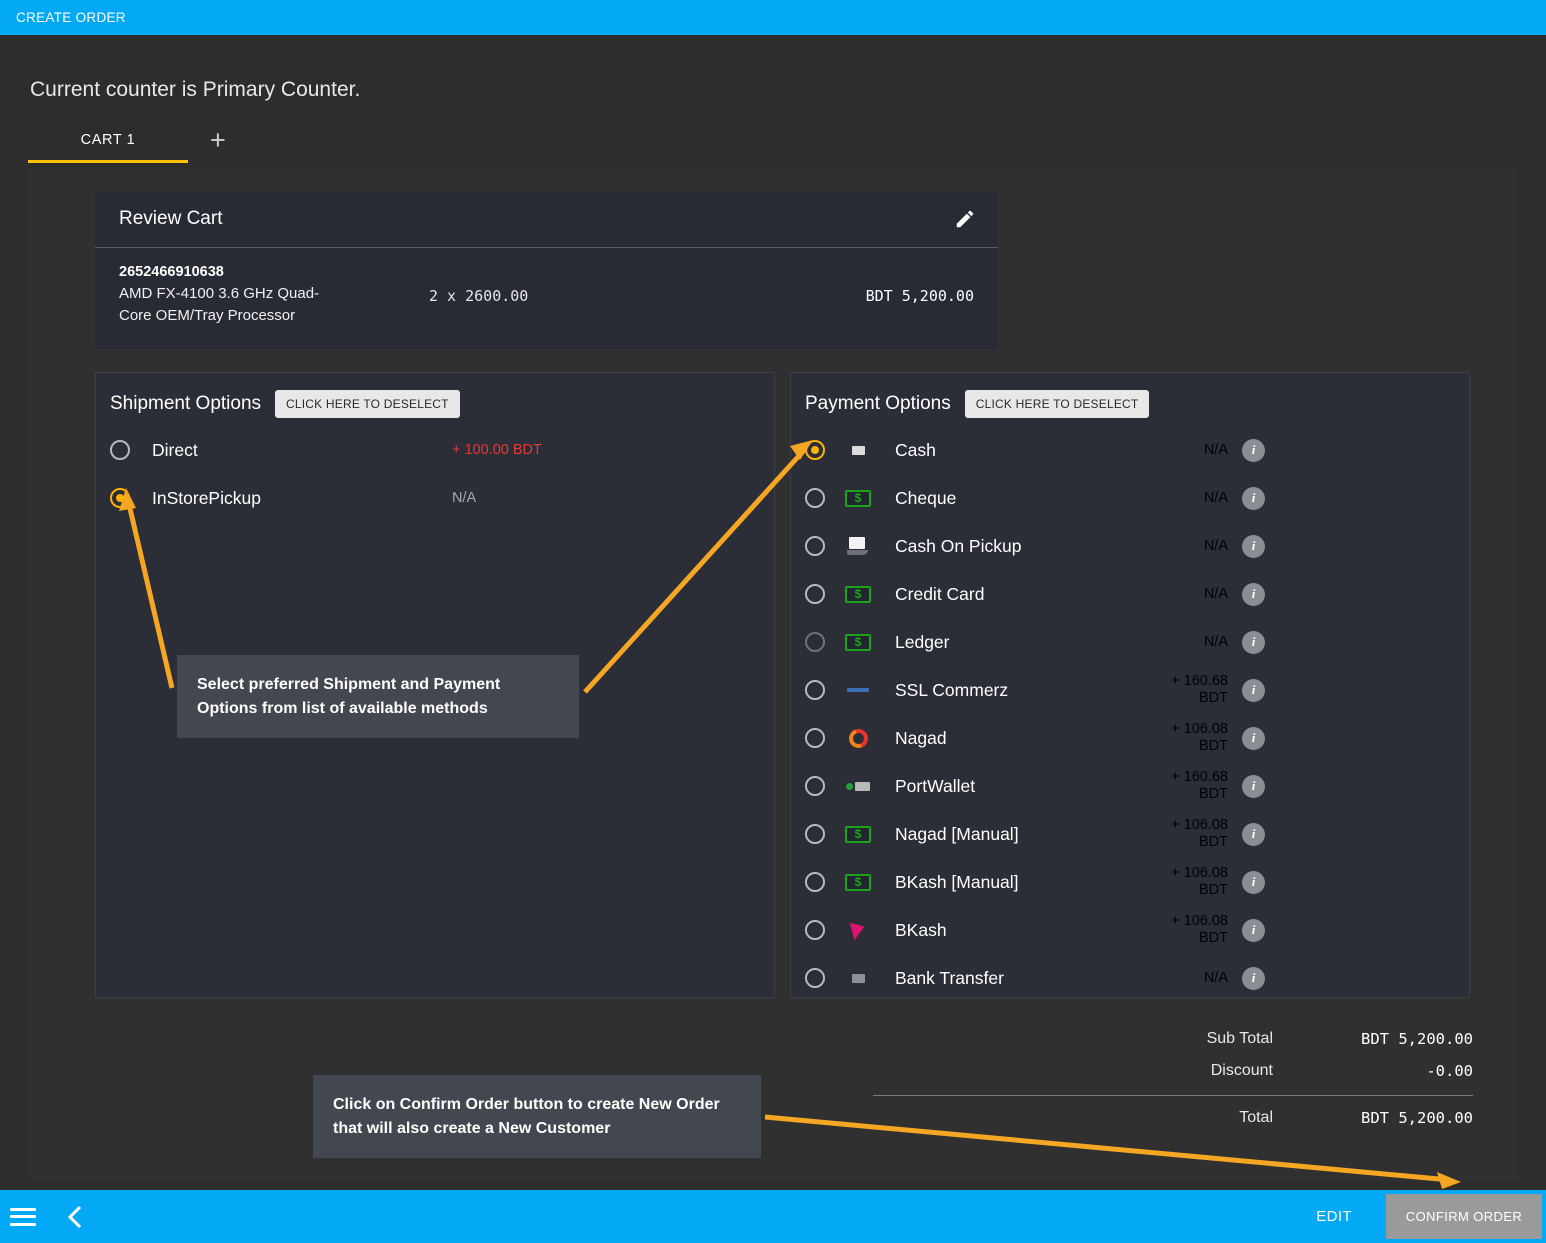 This screenshot has height=1243, width=1546. I want to click on top-app-bar: CREATE ORDER, so click(773, 17).